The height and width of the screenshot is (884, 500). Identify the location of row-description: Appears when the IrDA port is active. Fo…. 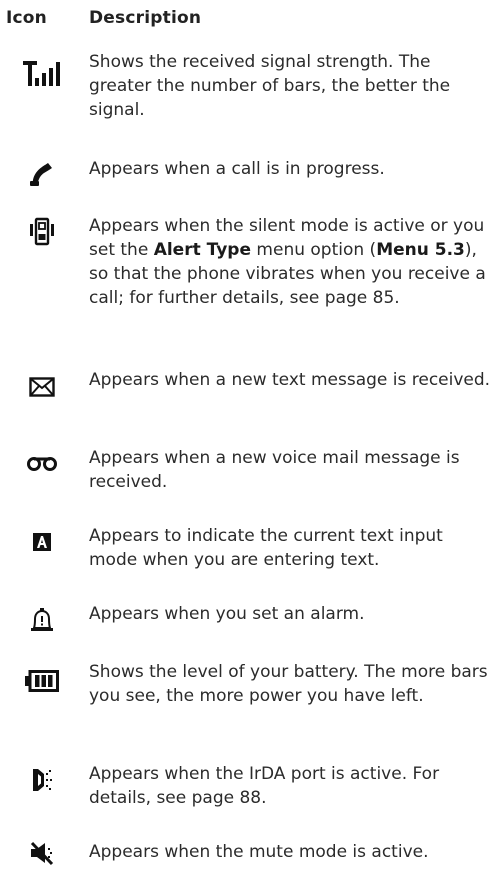
(264, 786).